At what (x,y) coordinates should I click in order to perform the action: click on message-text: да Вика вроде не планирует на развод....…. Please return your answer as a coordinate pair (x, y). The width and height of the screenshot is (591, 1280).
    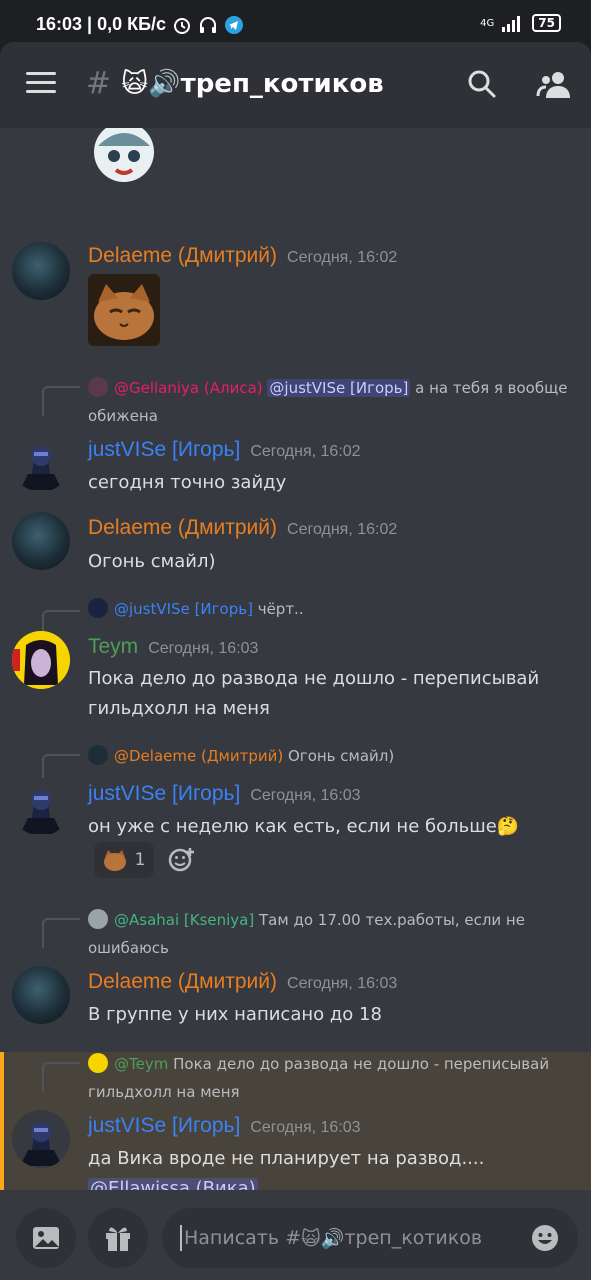
    Looking at the image, I should click on (333, 1167).